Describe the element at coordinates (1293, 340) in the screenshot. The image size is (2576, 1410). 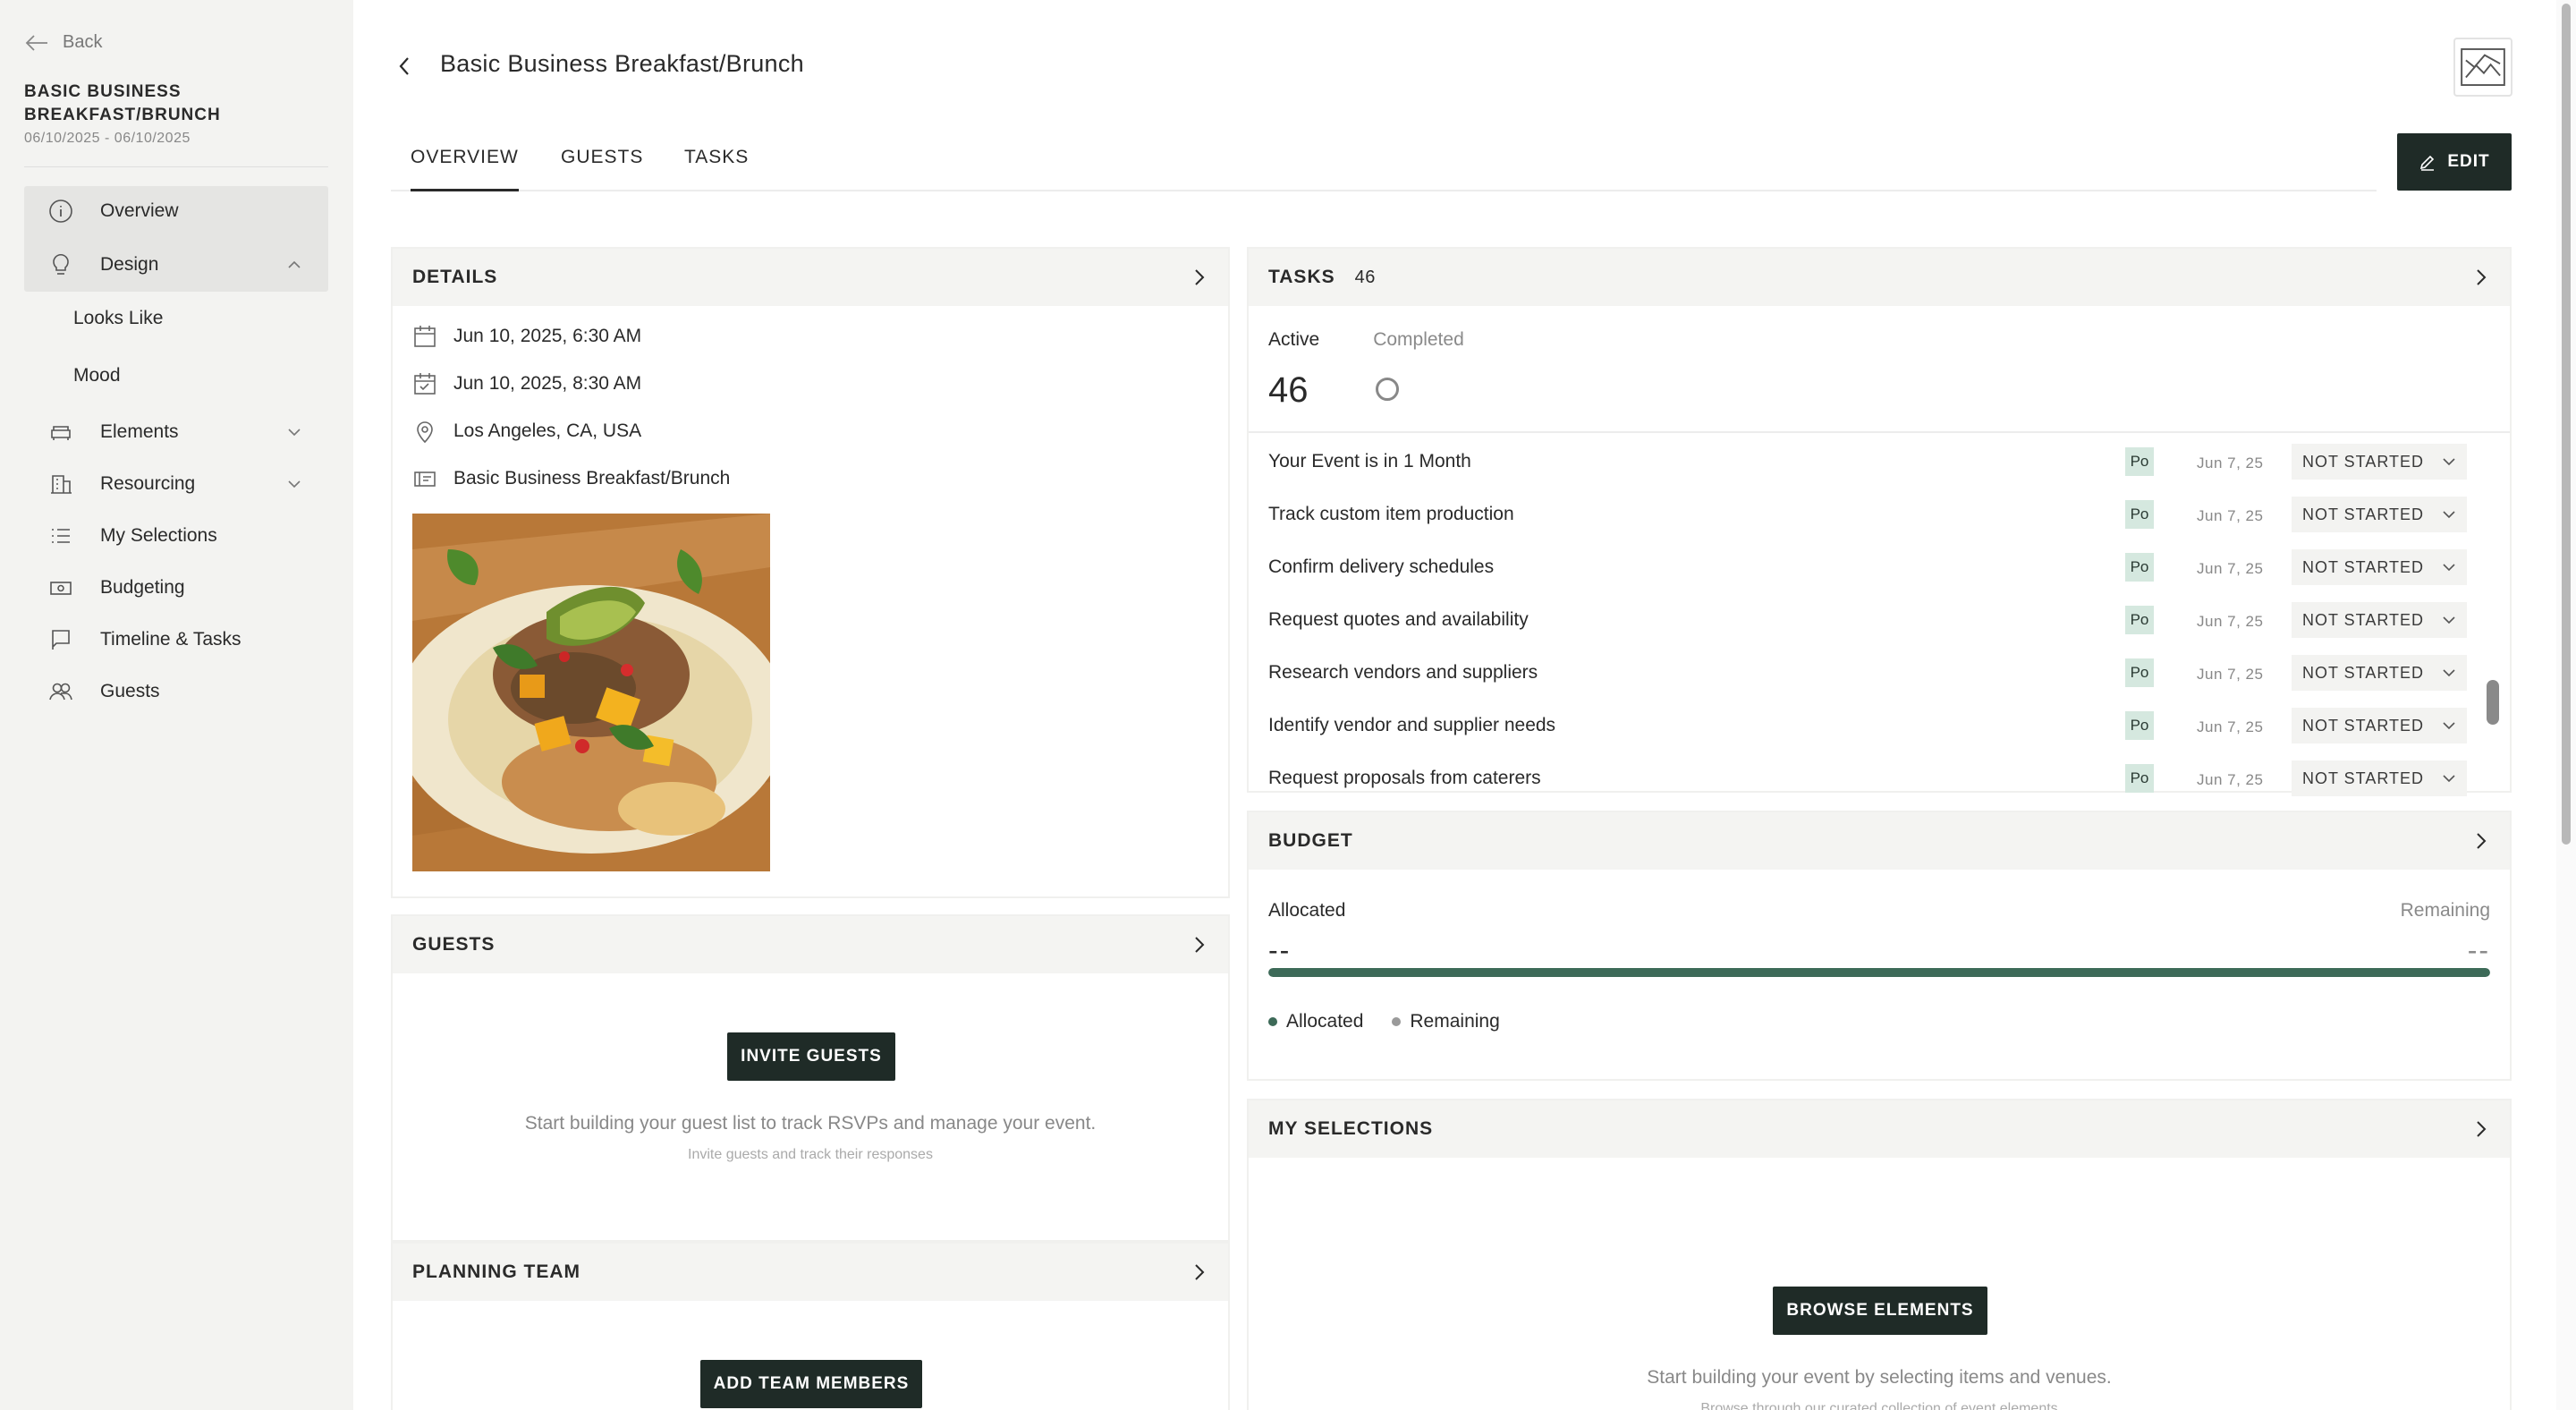
I see `tab-active-tasks: Active` at that location.